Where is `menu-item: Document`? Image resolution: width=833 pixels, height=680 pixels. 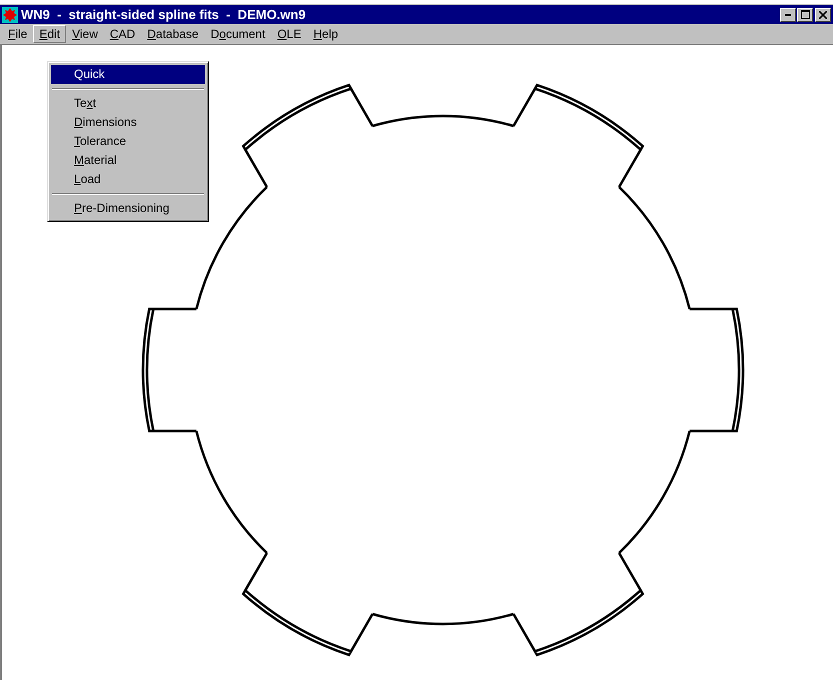
menu-item: Document is located at coordinates (238, 34).